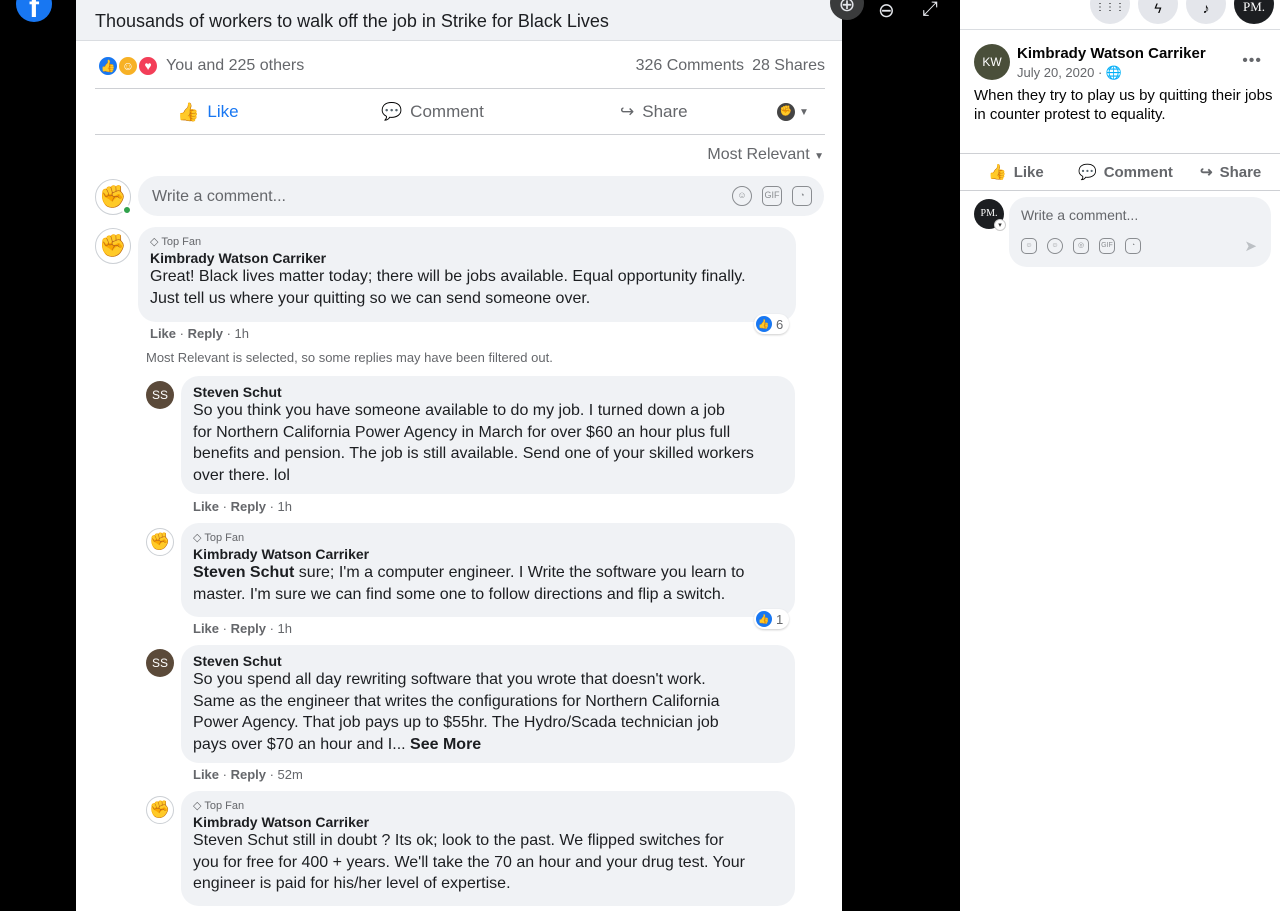 The height and width of the screenshot is (911, 1280). What do you see at coordinates (127, 210) in the screenshot?
I see `online-status-dot` at bounding box center [127, 210].